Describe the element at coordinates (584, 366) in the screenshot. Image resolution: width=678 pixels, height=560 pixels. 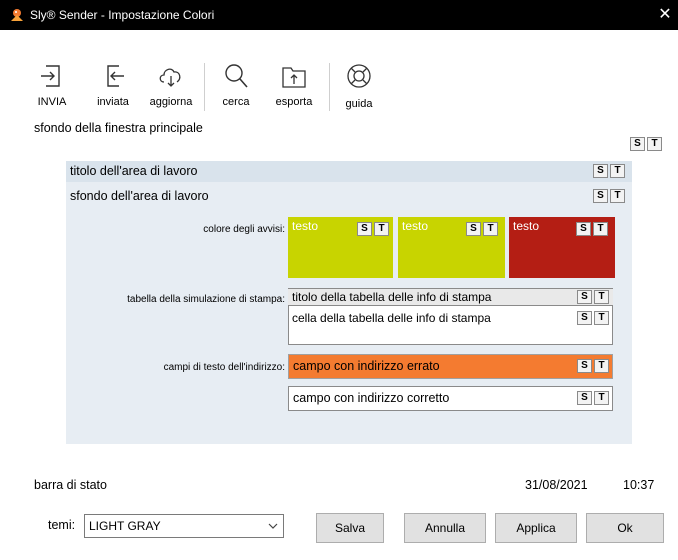
I see `wrong-address-s-button: S` at that location.